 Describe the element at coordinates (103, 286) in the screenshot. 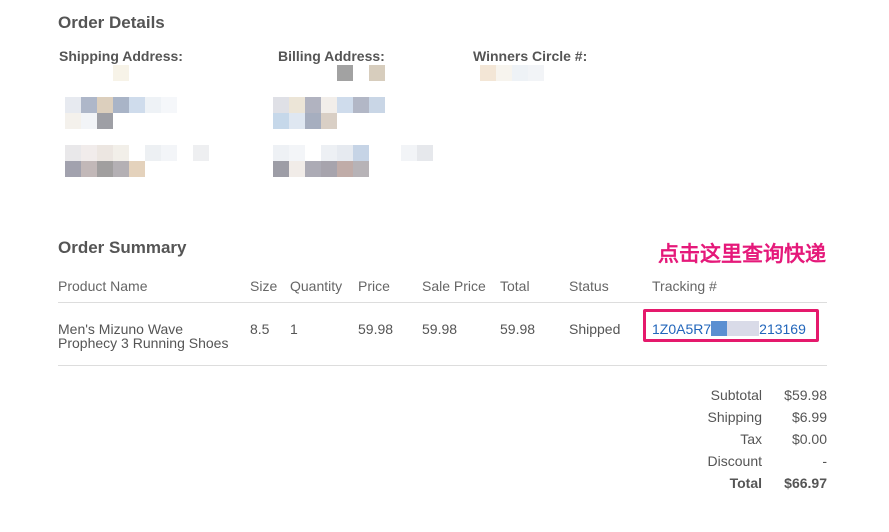

I see `col-header-product-name: Product Name` at that location.